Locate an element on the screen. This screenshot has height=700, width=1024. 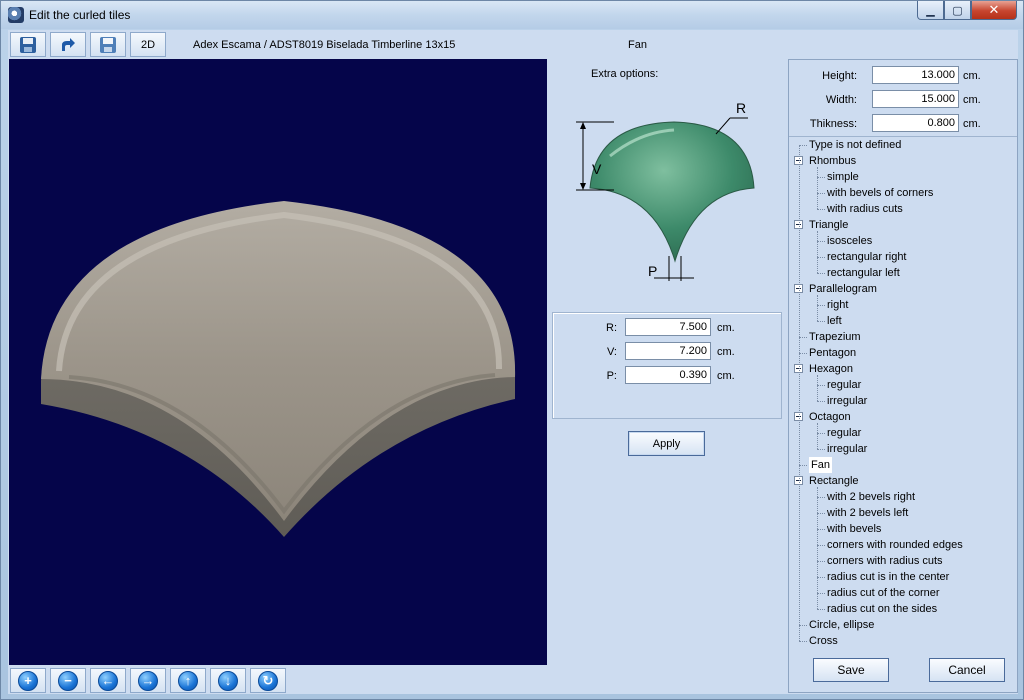
tree-subitem: corners with radius cuts is located at coordinates (885, 561).